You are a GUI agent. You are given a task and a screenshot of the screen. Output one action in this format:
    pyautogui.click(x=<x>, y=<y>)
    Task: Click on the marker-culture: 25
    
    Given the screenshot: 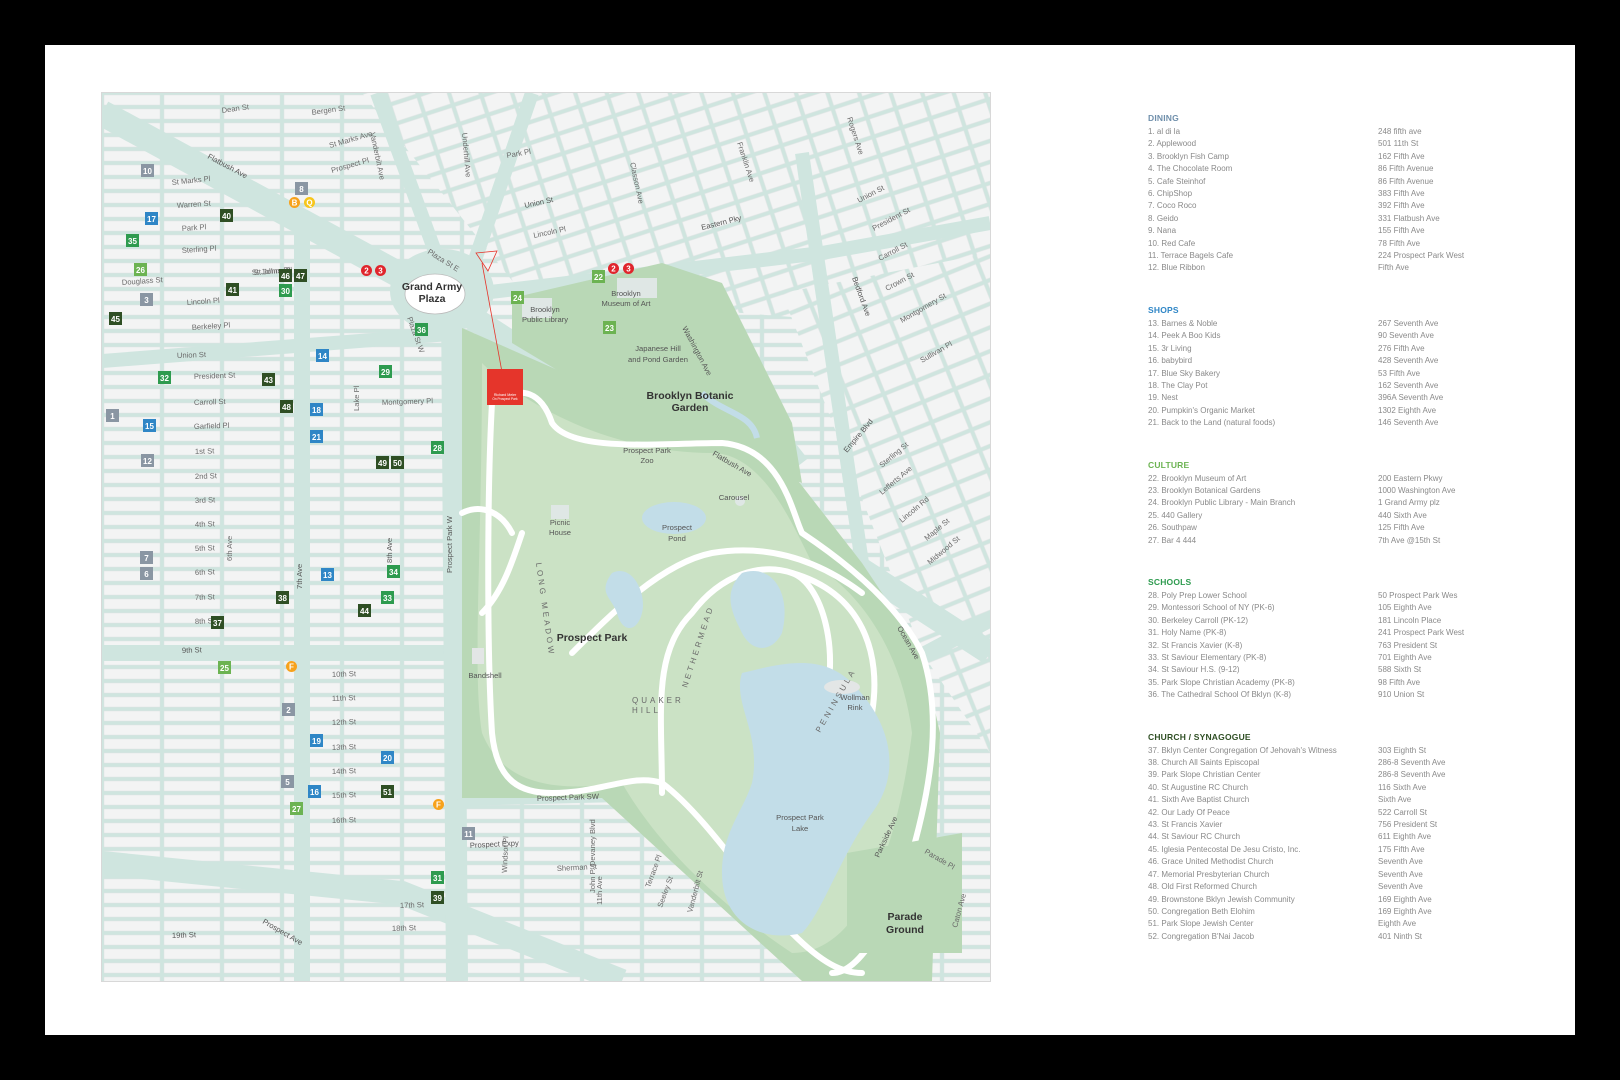 What is the action you would take?
    pyautogui.click(x=224, y=667)
    